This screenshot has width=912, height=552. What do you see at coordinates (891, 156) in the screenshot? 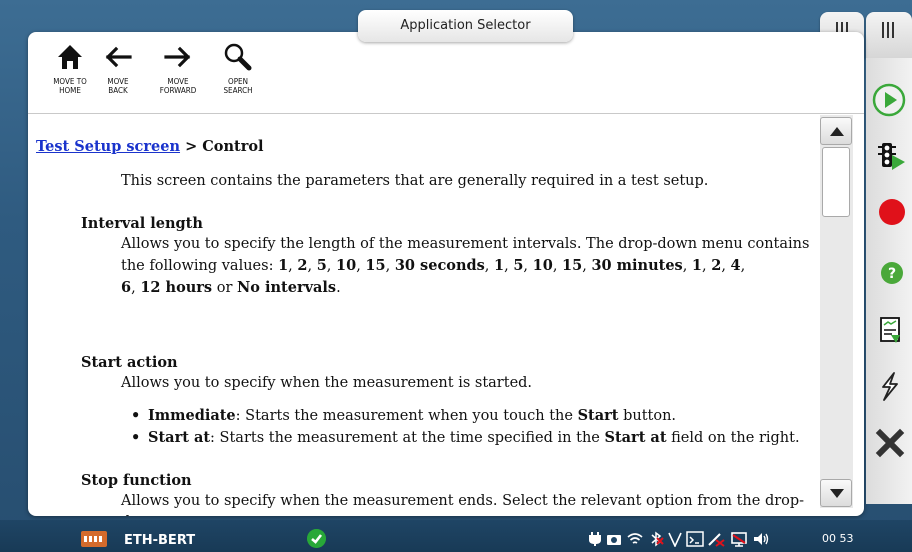
I see `traffic-light-icon` at bounding box center [891, 156].